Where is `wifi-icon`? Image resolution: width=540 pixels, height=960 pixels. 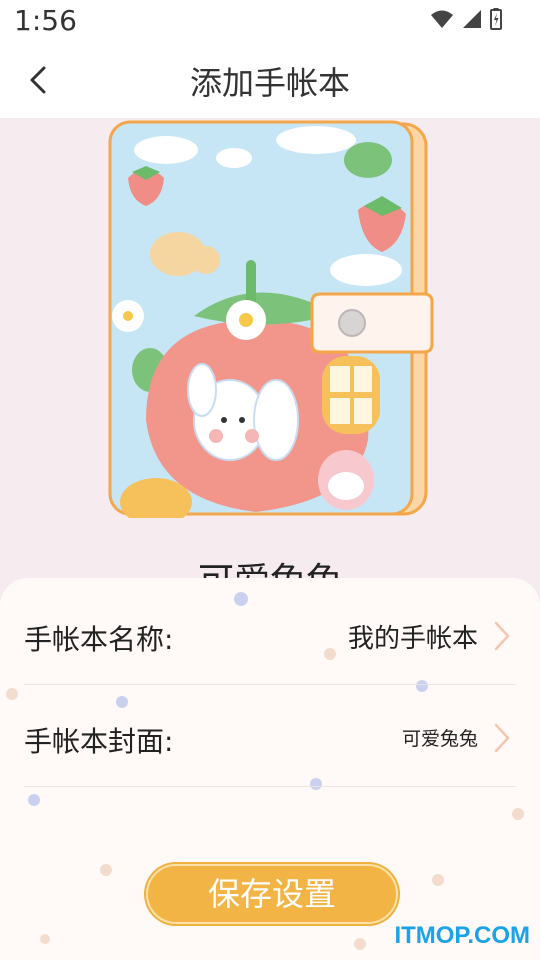
wifi-icon is located at coordinates (442, 19).